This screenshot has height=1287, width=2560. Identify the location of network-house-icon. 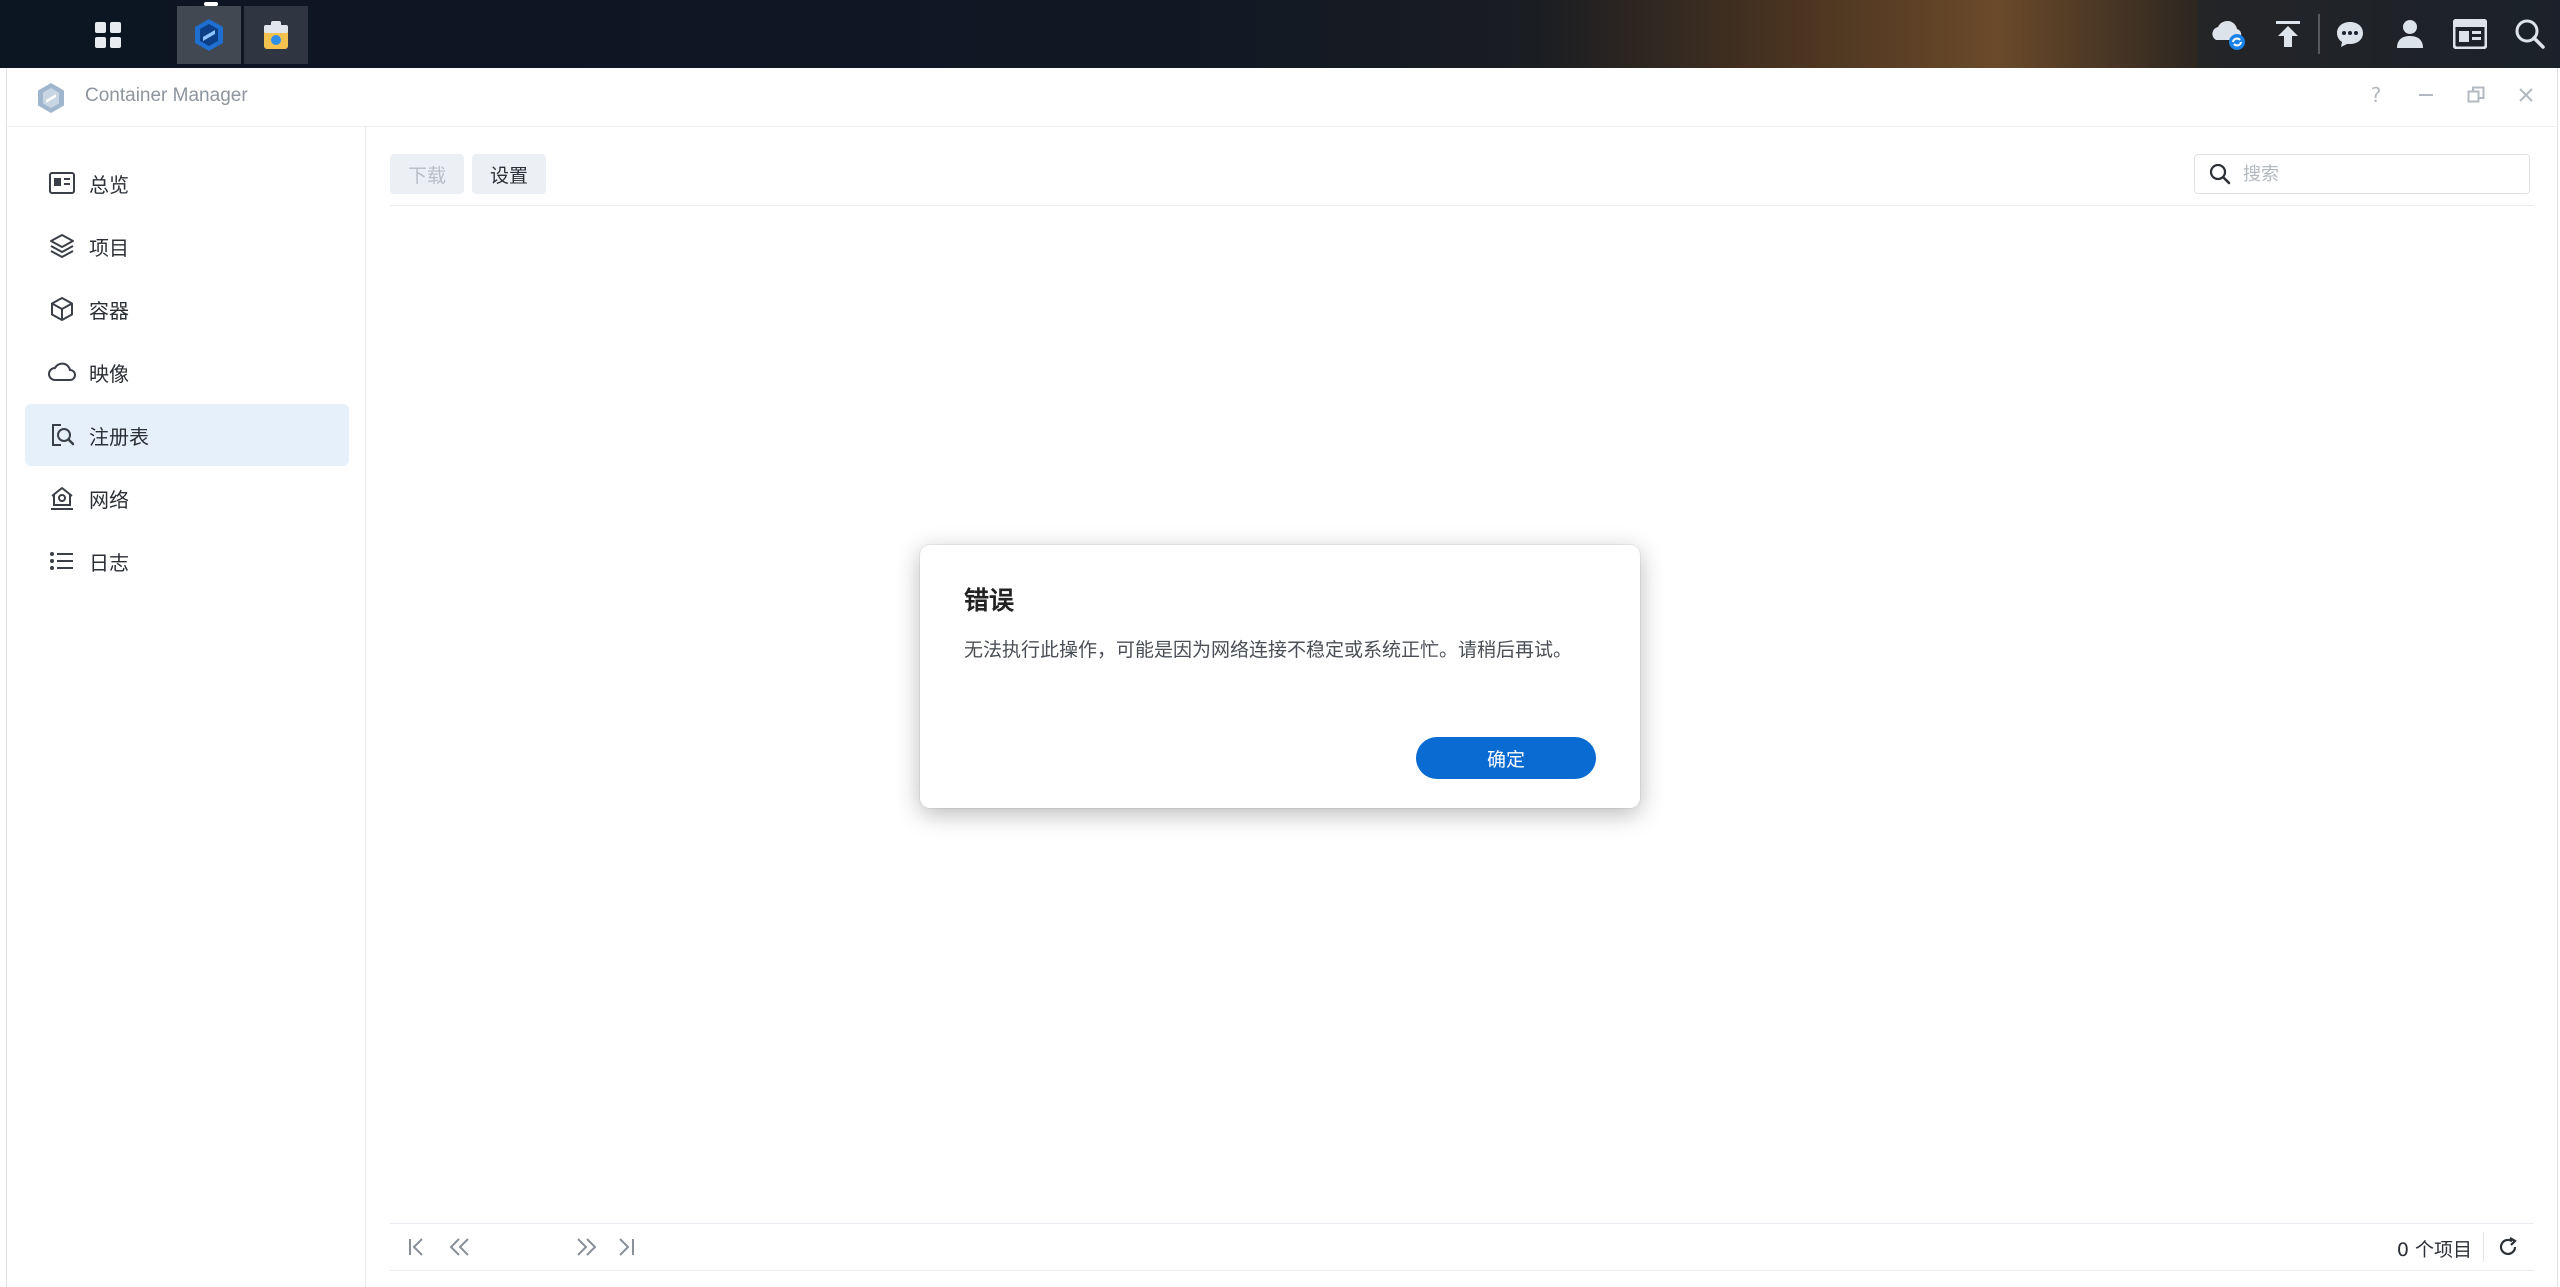
(62, 498).